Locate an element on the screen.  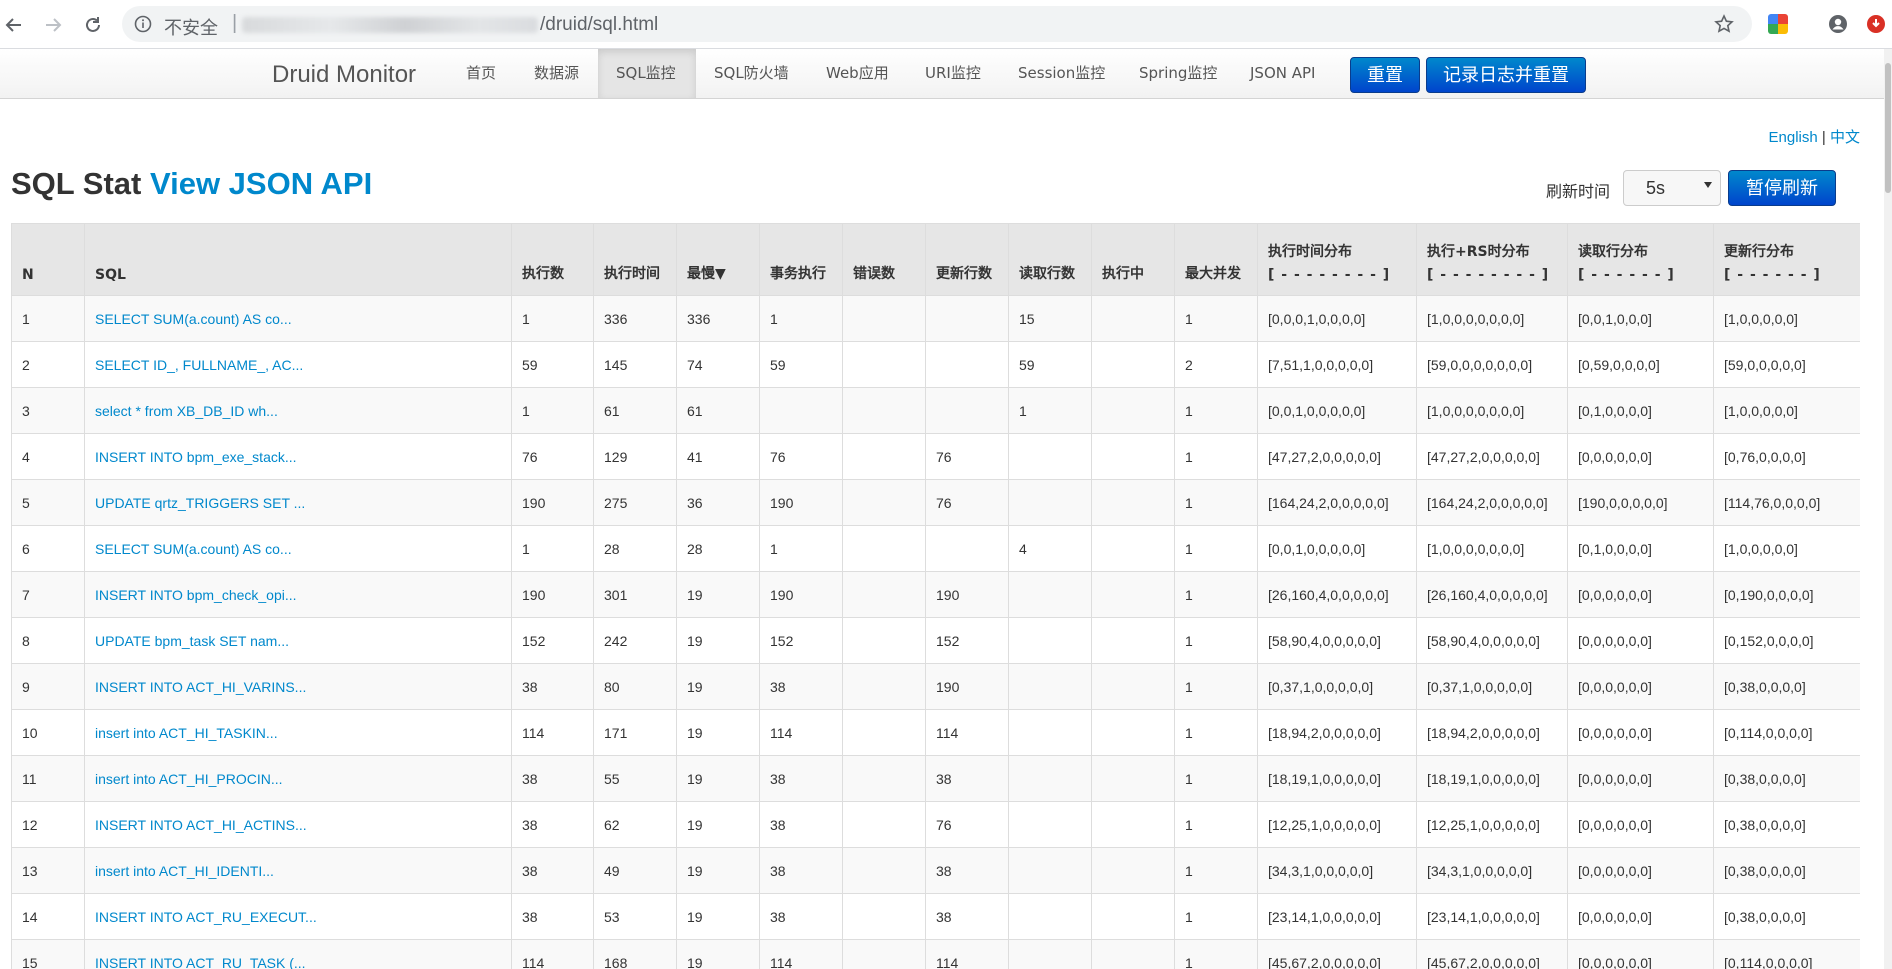
header-read-rows-dist: 读取行分布 [ - - - - - - ] is located at coordinates (1640, 259).